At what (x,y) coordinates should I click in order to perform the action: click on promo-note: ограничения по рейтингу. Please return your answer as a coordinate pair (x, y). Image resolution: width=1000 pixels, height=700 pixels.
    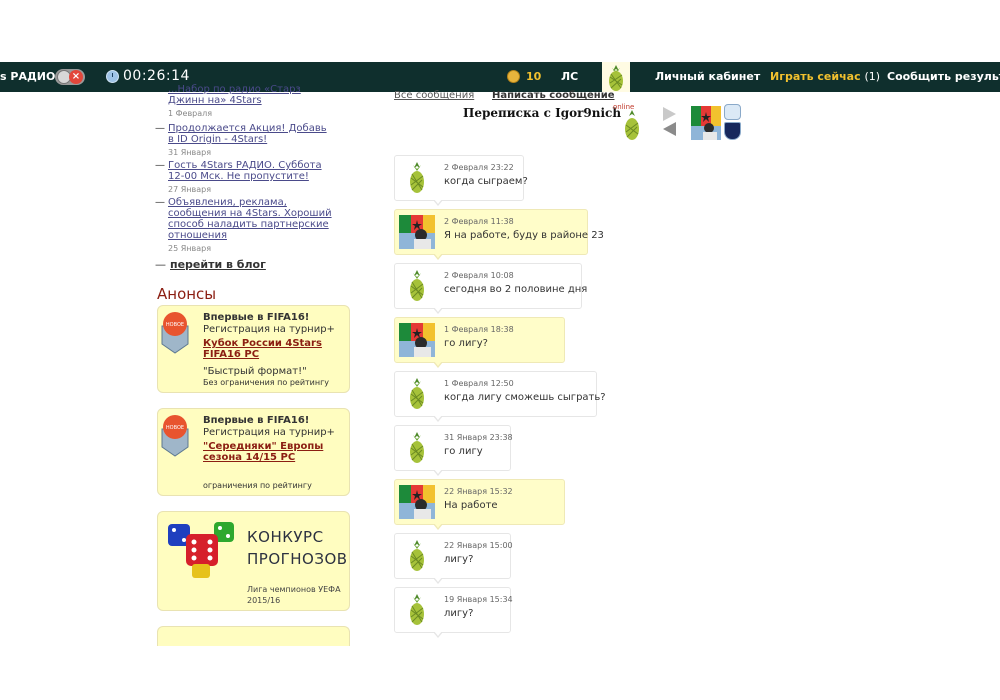
    Looking at the image, I should click on (257, 485).